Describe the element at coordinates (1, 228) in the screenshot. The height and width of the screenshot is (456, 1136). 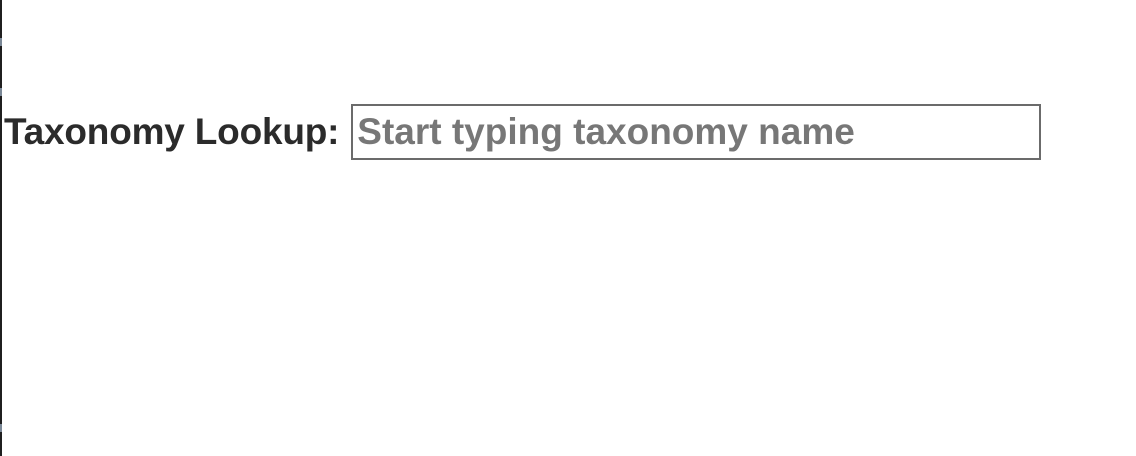
I see `window-edge` at that location.